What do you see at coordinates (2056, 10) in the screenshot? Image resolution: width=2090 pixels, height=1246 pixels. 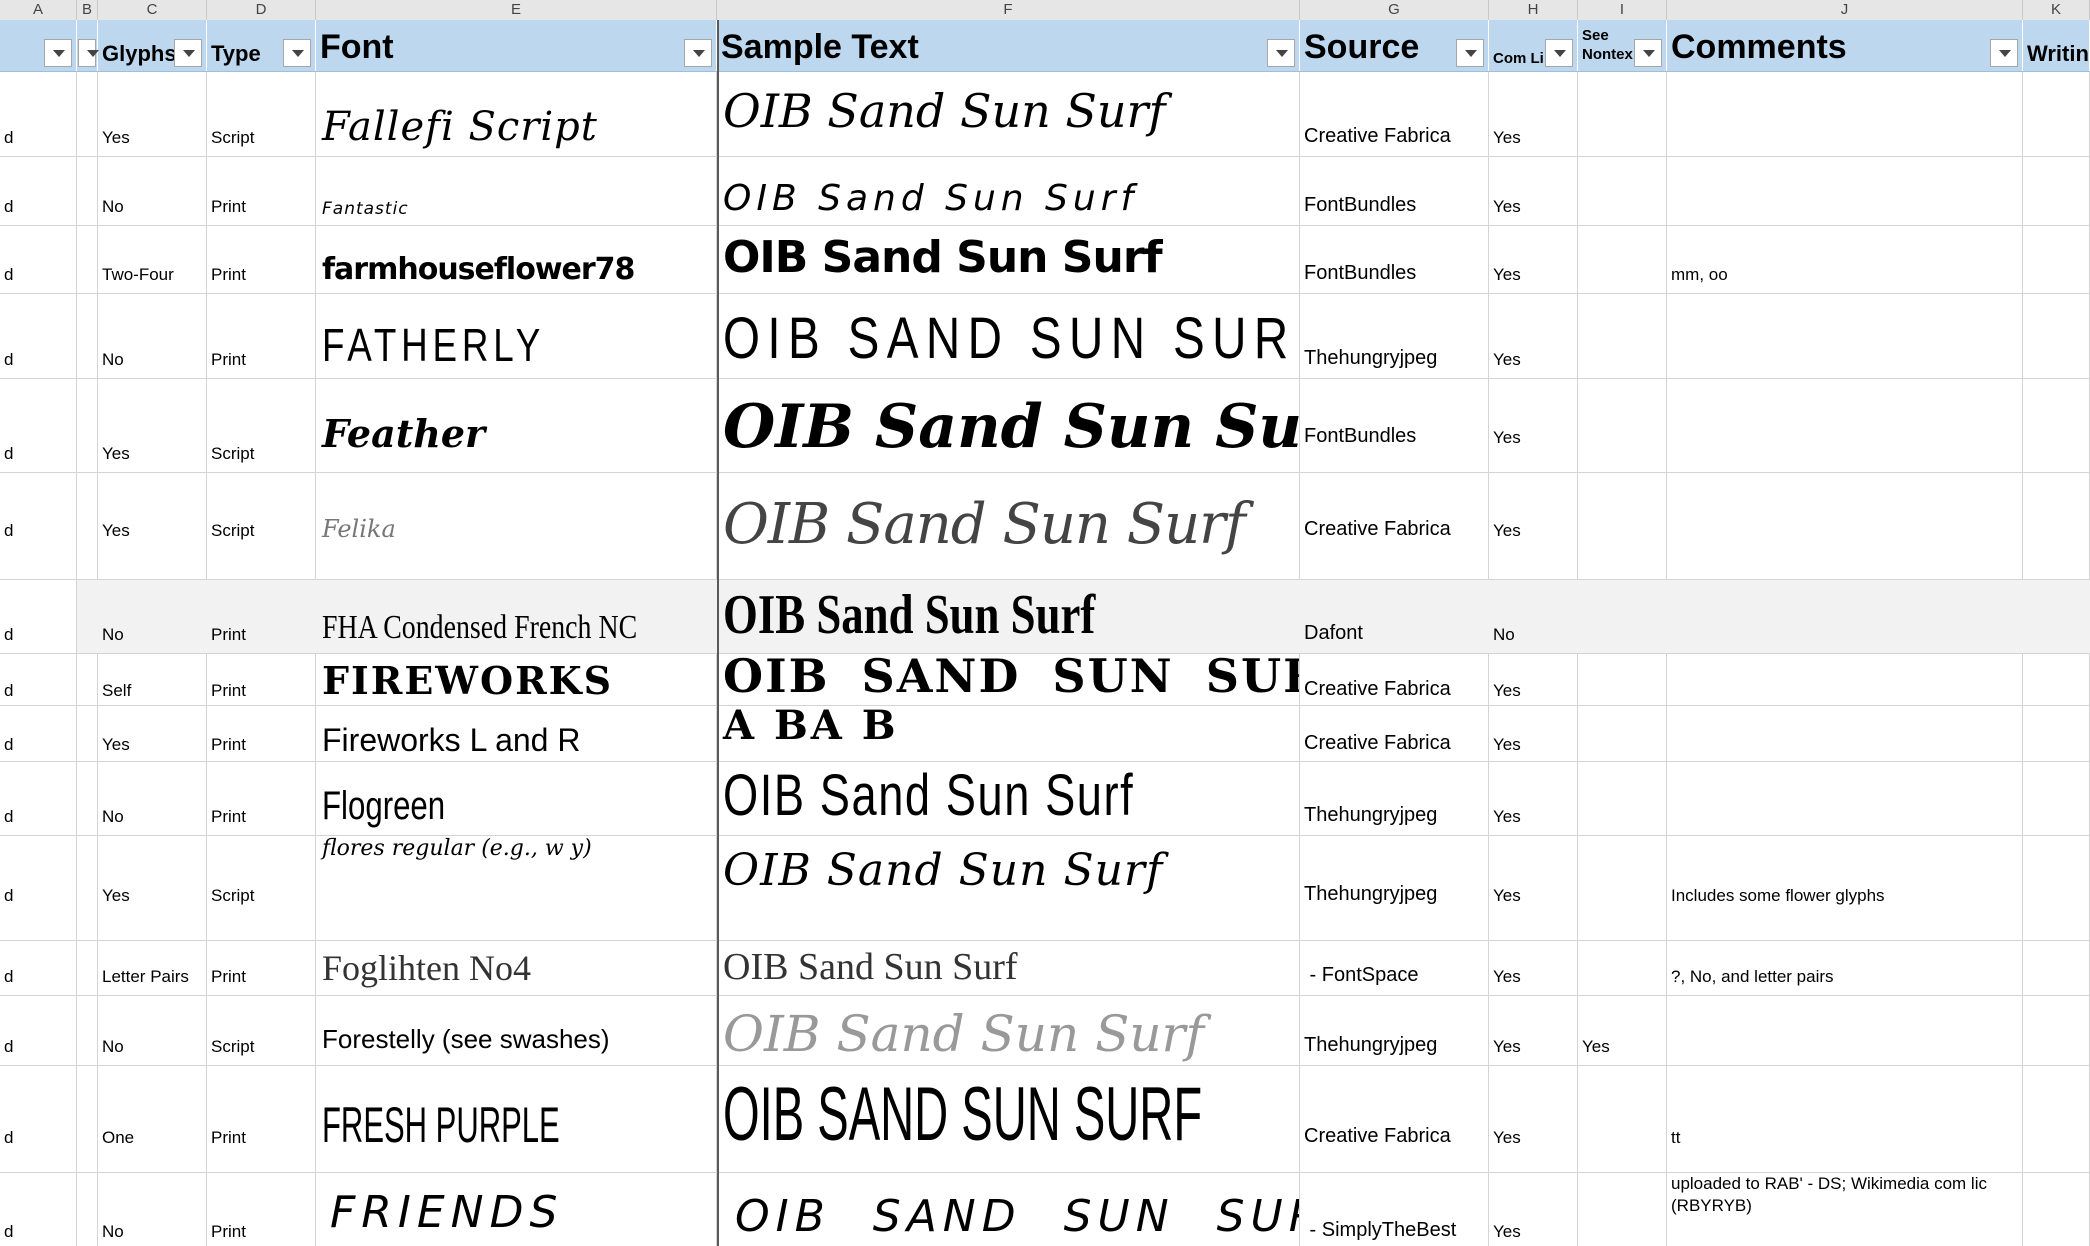 I see `column-letter-k: K` at bounding box center [2056, 10].